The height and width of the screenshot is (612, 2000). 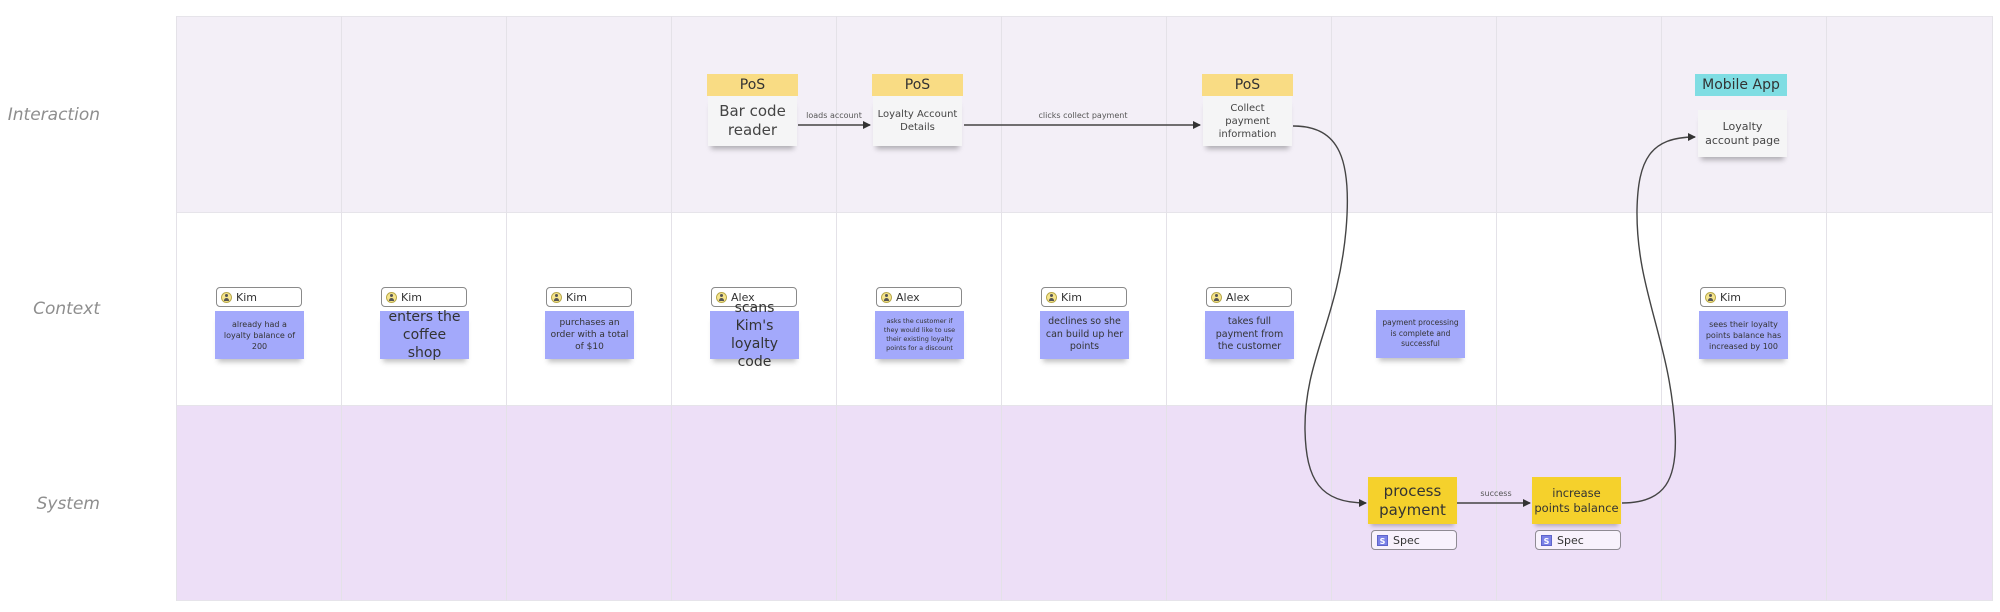 What do you see at coordinates (66, 309) in the screenshot?
I see `lane-label-context: Context` at bounding box center [66, 309].